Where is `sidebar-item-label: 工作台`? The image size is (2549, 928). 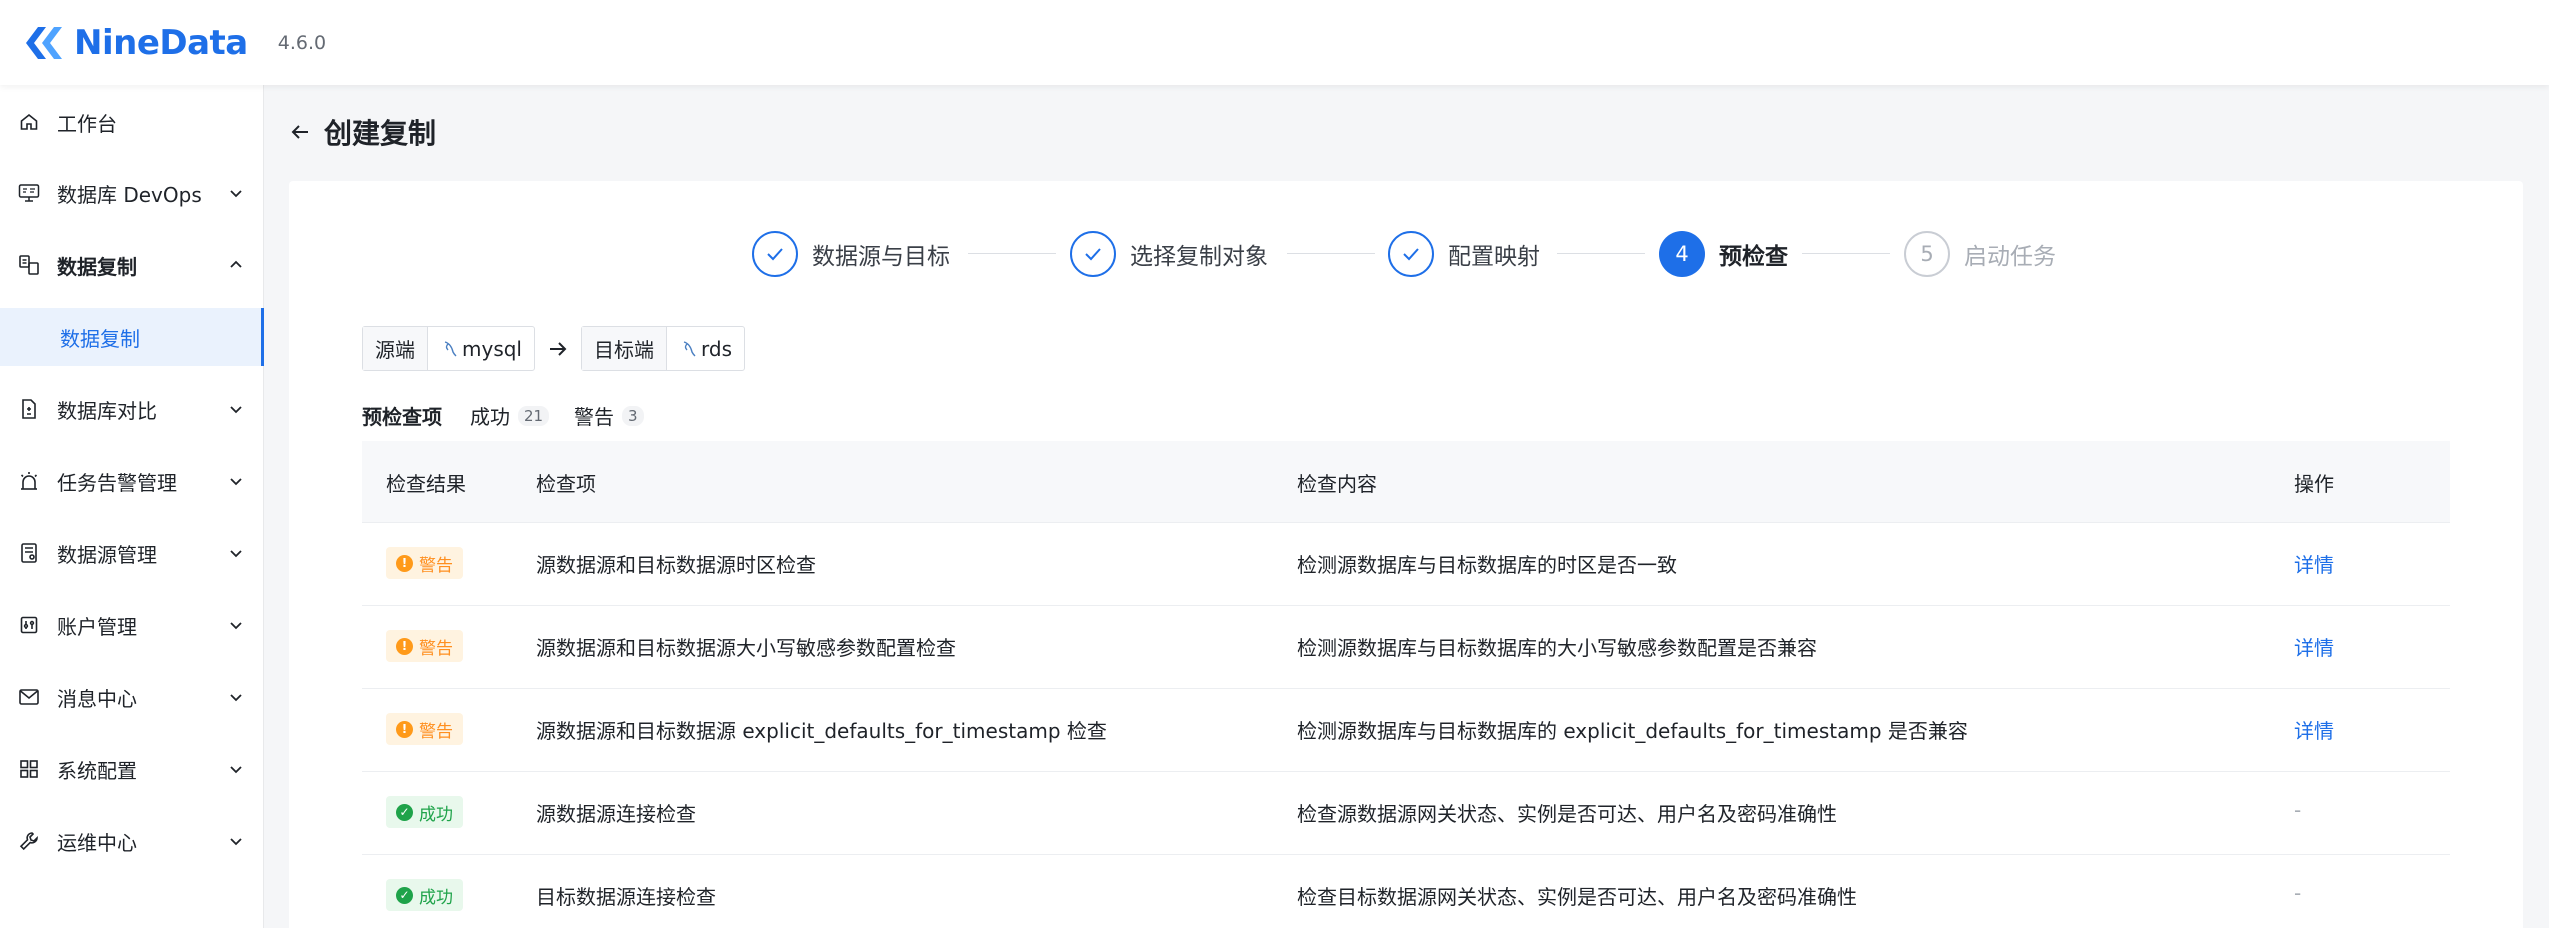
sidebar-item-label: 工作台 is located at coordinates (87, 123).